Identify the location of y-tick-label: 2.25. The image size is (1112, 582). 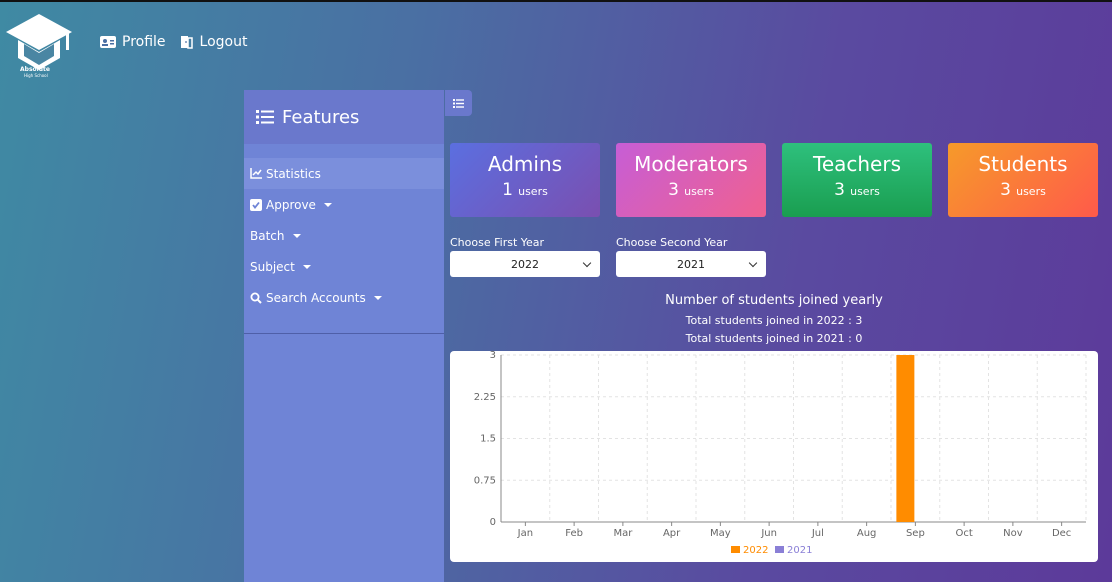
(485, 397).